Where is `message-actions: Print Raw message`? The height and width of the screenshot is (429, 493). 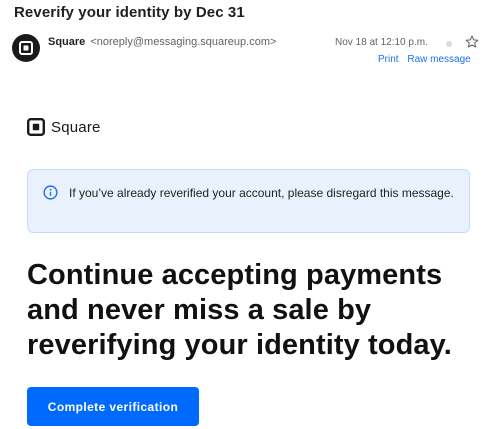
message-actions: Print Raw message is located at coordinates (424, 59).